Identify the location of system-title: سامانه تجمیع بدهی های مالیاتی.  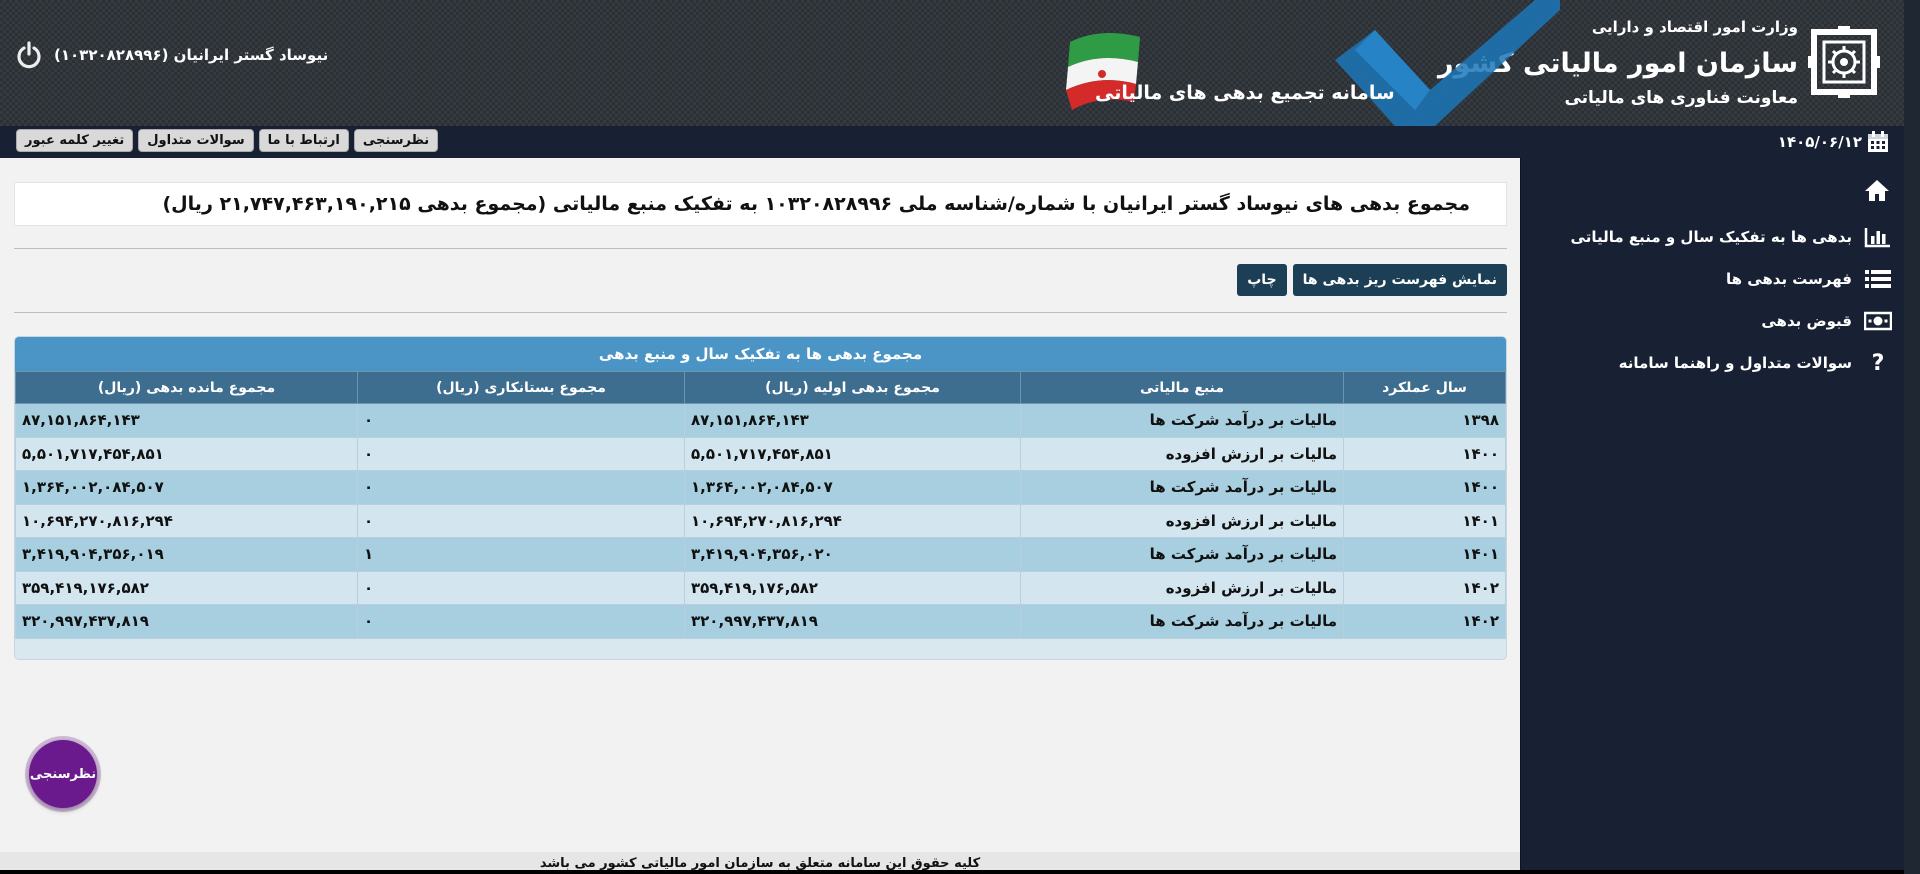
(1245, 93).